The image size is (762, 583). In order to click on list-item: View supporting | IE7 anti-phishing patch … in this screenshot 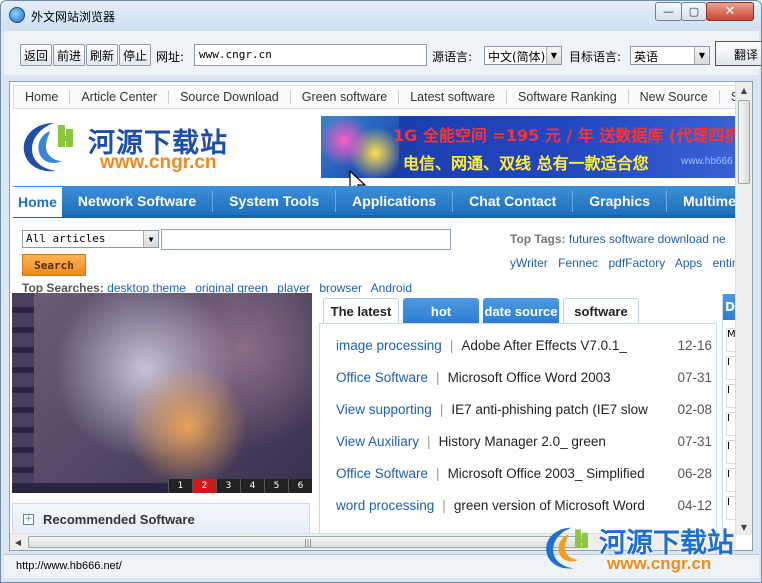, I will do `click(525, 412)`.